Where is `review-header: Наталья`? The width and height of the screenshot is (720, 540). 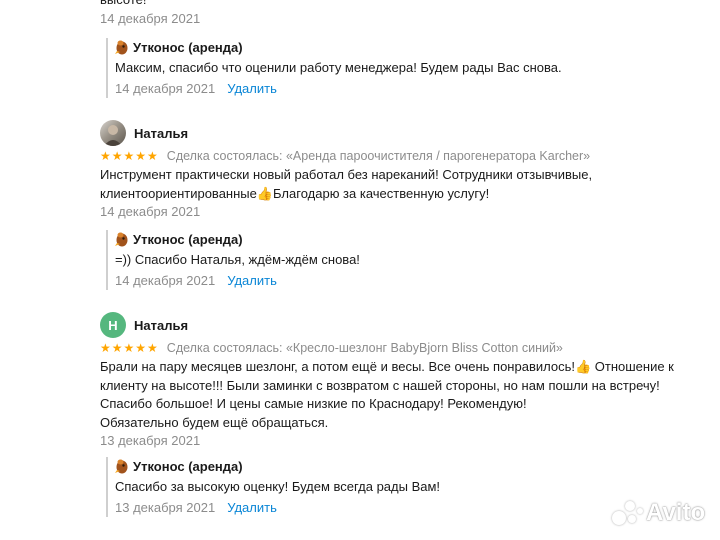 review-header: Наталья is located at coordinates (144, 133).